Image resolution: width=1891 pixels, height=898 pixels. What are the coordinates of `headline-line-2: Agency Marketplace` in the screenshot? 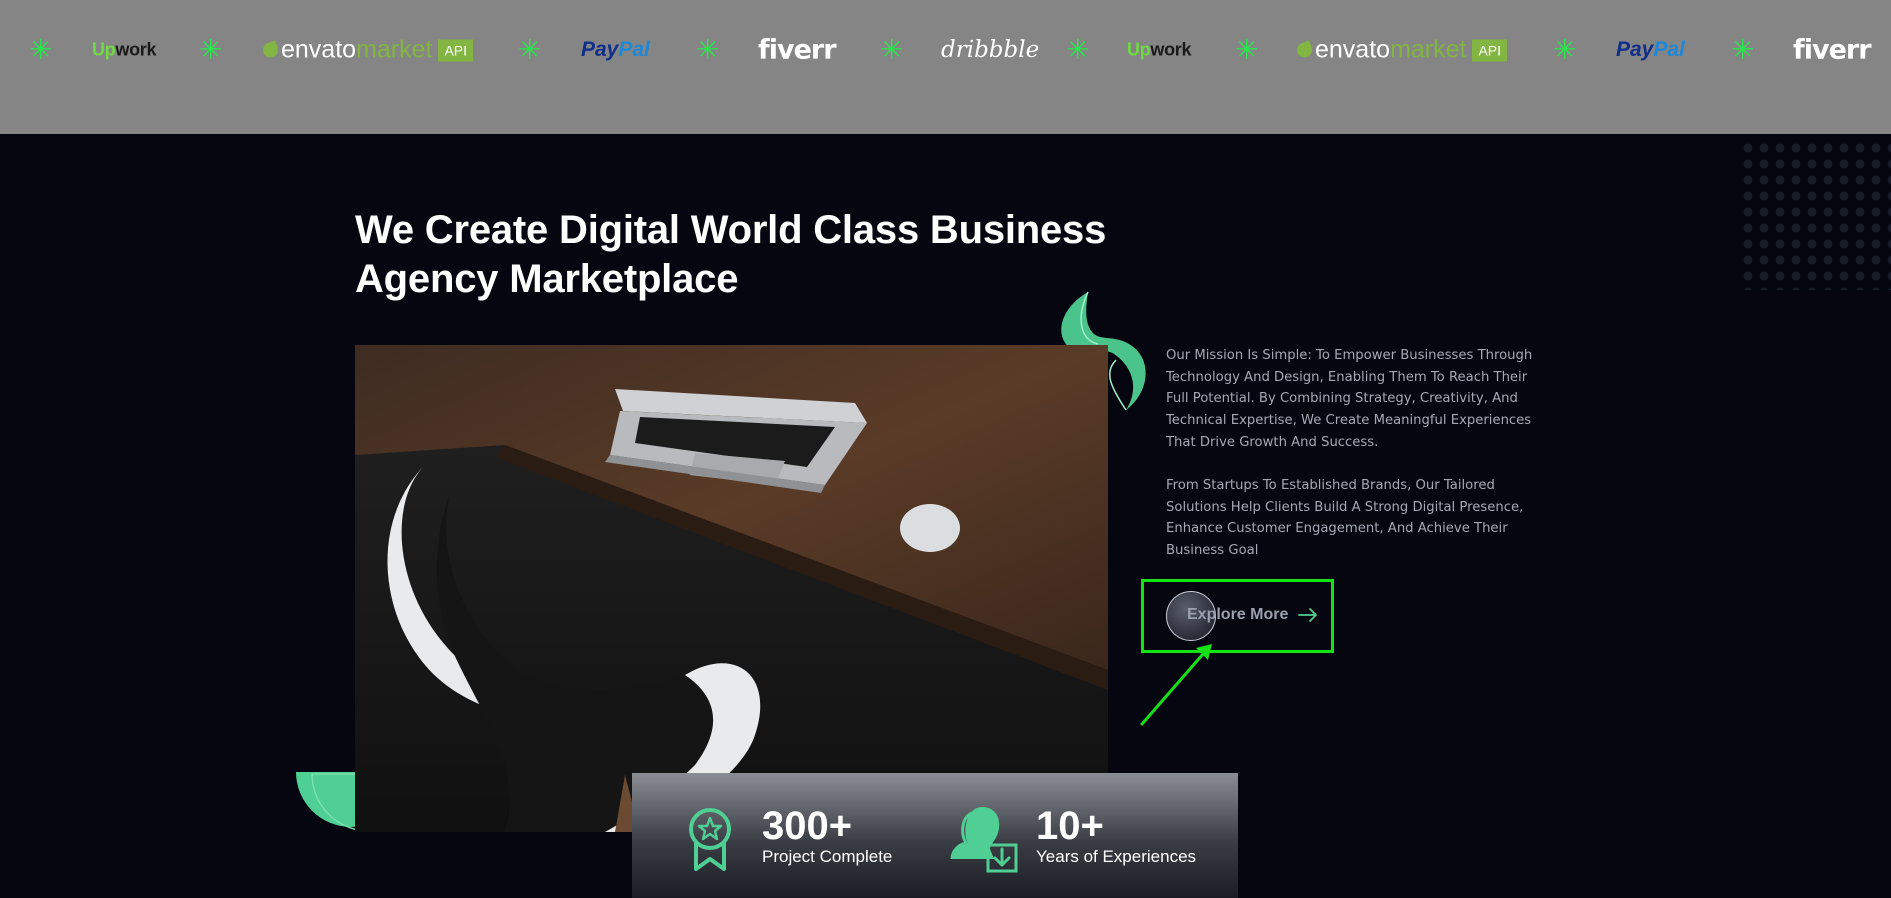 It's located at (547, 279).